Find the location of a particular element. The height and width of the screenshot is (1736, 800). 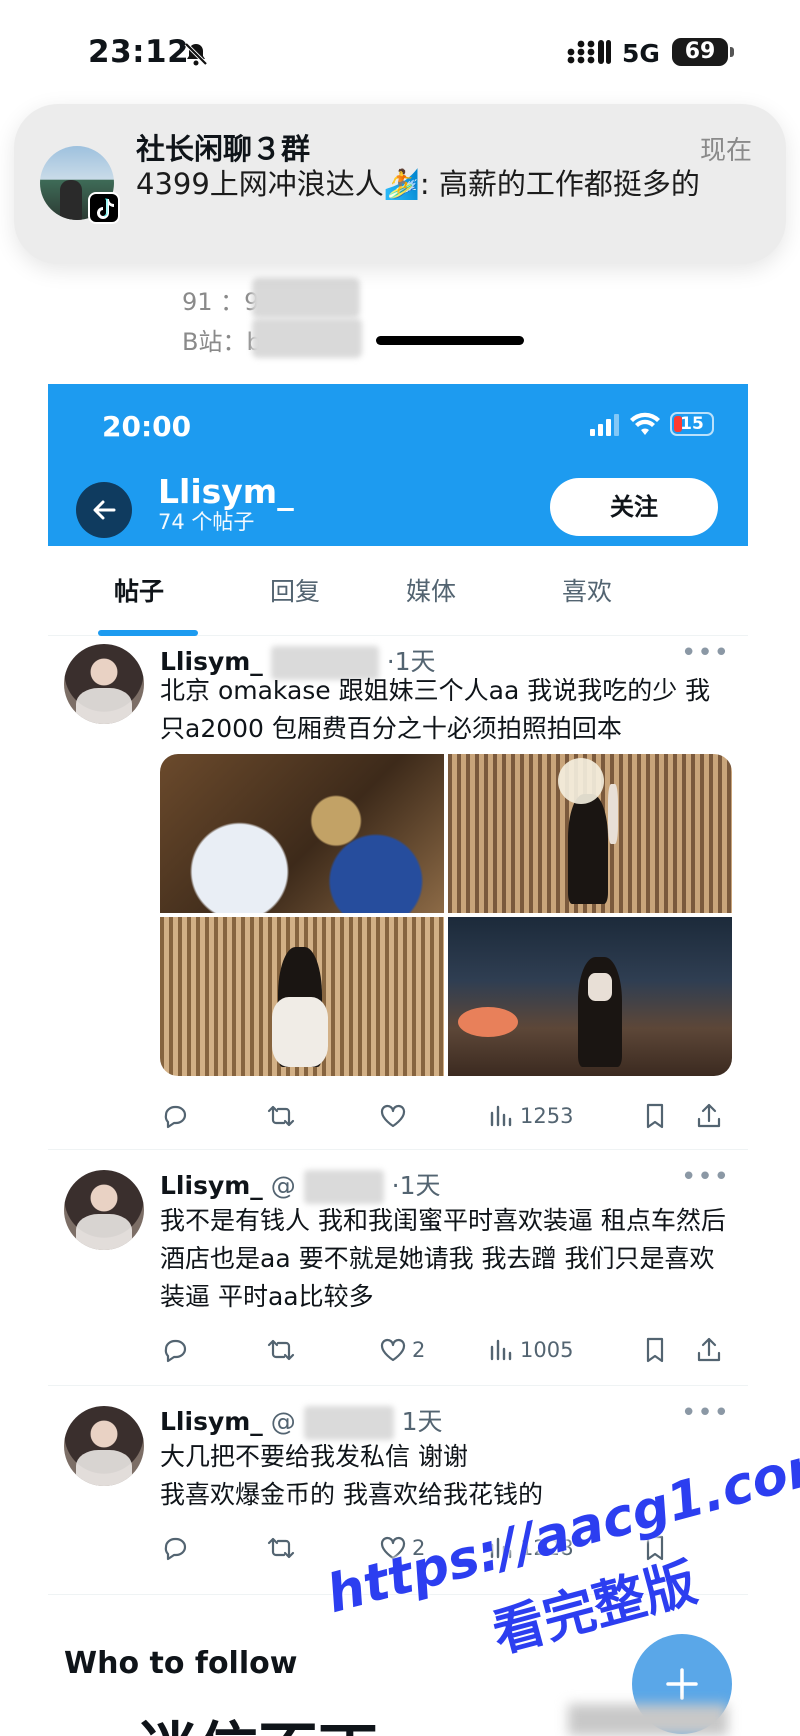

notification-time: 现在 is located at coordinates (725, 151).